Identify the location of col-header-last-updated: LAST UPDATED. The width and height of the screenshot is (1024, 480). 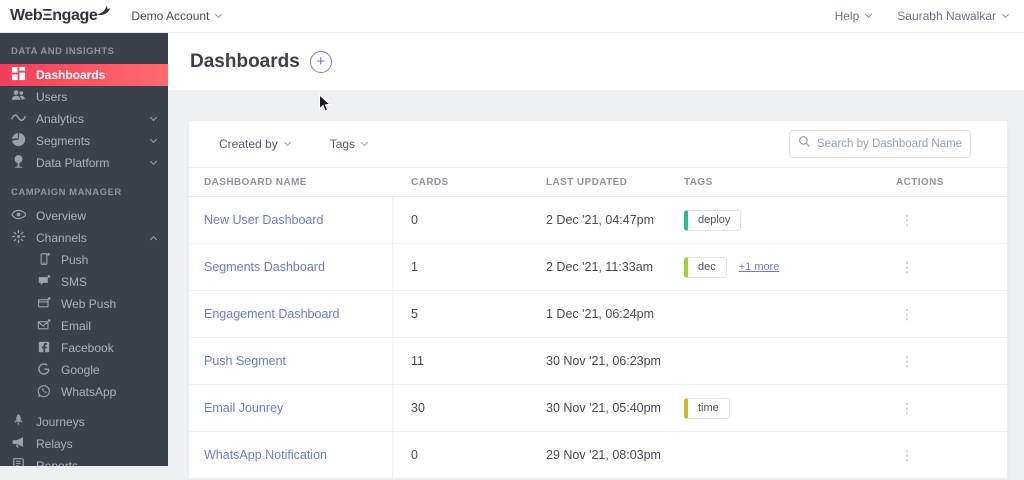
(587, 182).